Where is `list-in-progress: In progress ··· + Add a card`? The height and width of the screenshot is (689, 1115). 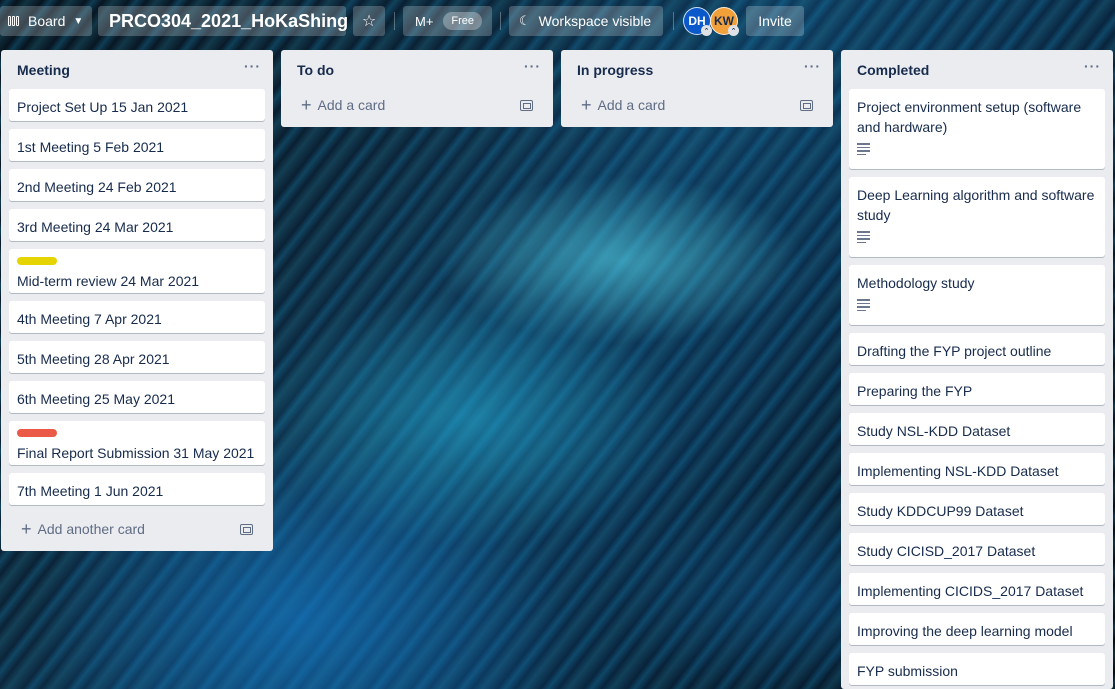 list-in-progress: In progress ··· + Add a card is located at coordinates (697, 88).